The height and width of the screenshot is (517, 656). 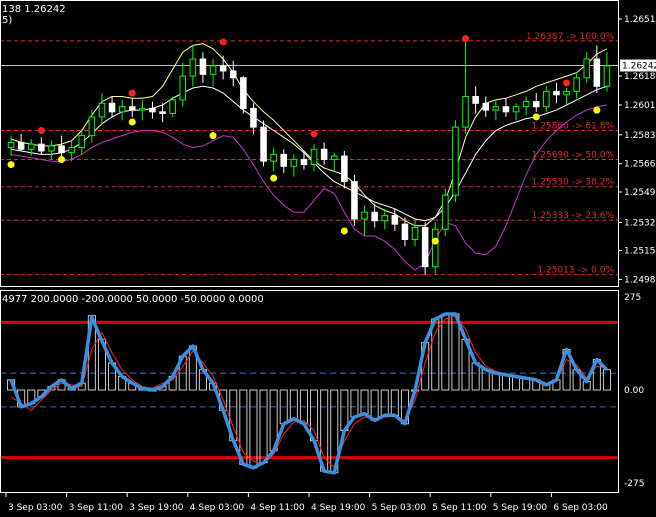 What do you see at coordinates (573, 155) in the screenshot?
I see `fibonacci-level-label: 1.25690 -> 50.0%` at bounding box center [573, 155].